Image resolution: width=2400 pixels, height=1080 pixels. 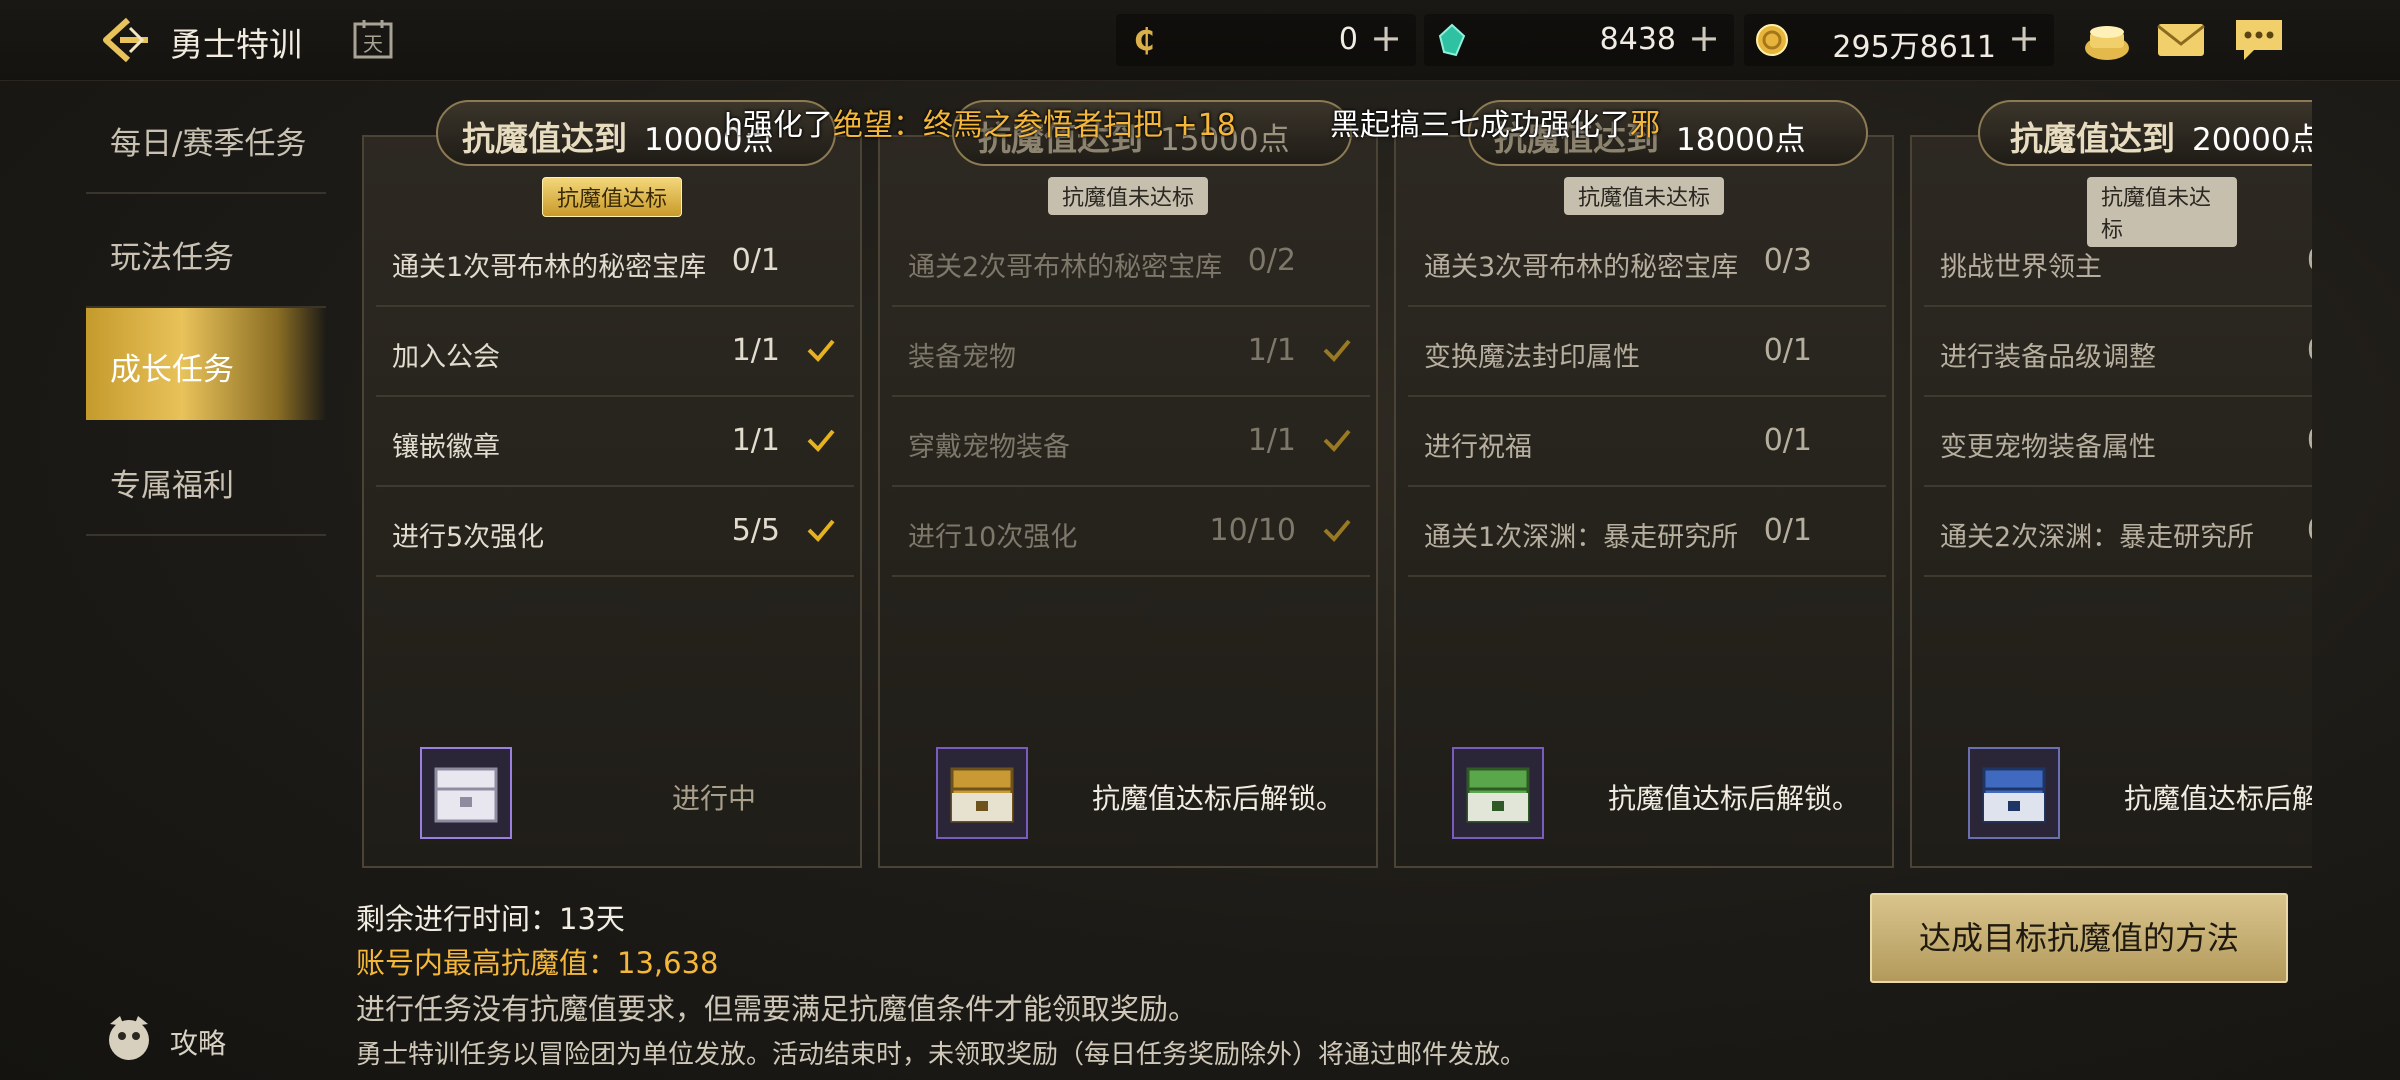 I want to click on task-progress: 0/2, so click(x=1271, y=260).